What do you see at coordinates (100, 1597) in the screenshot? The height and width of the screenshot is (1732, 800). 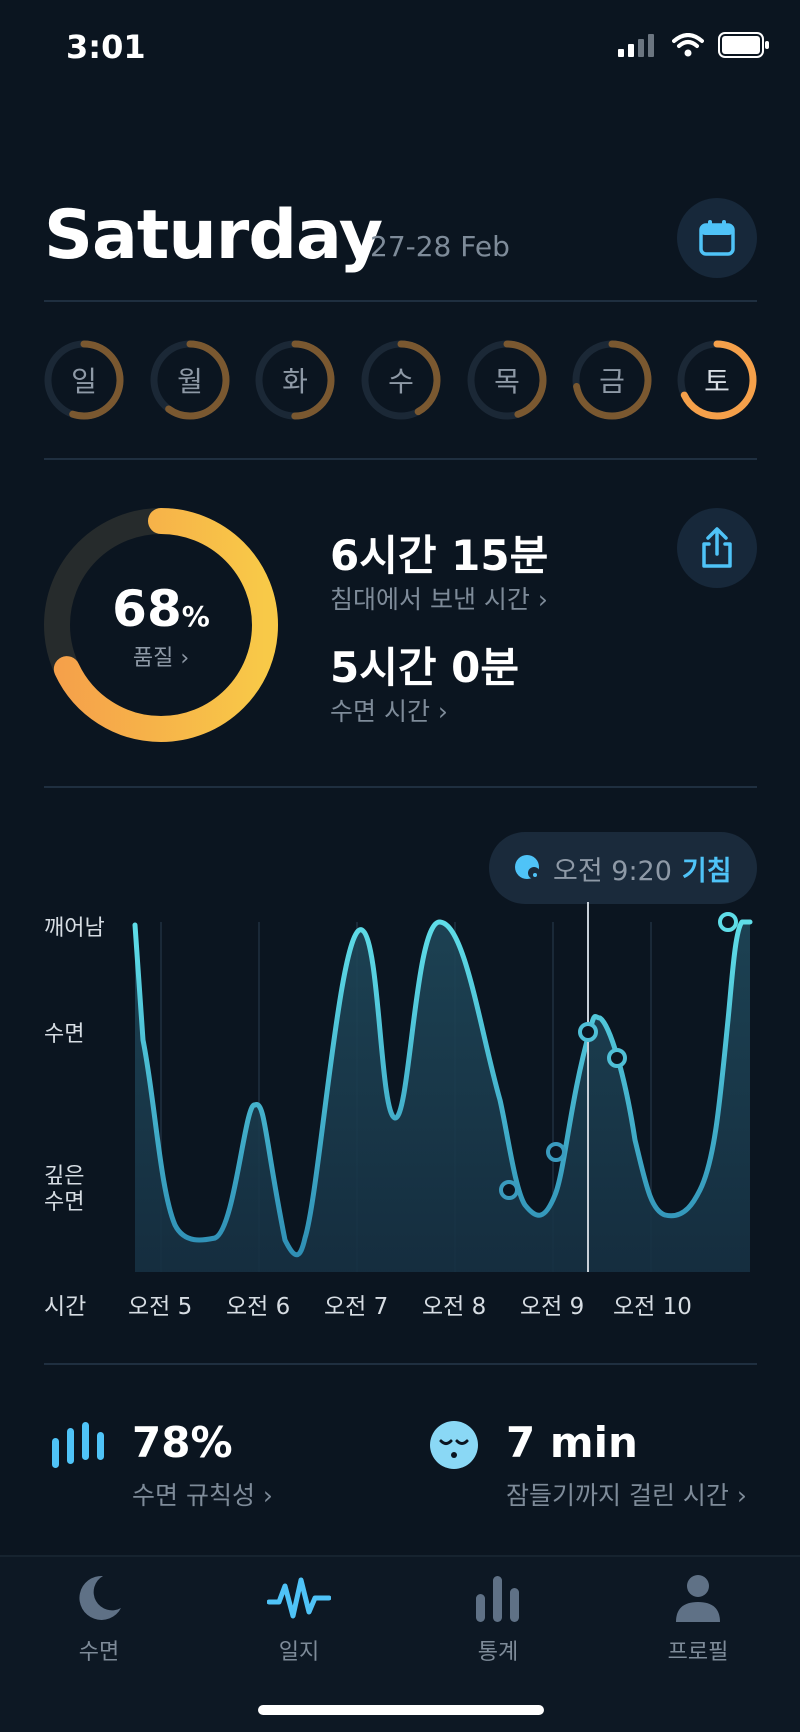 I see `moon-icon` at bounding box center [100, 1597].